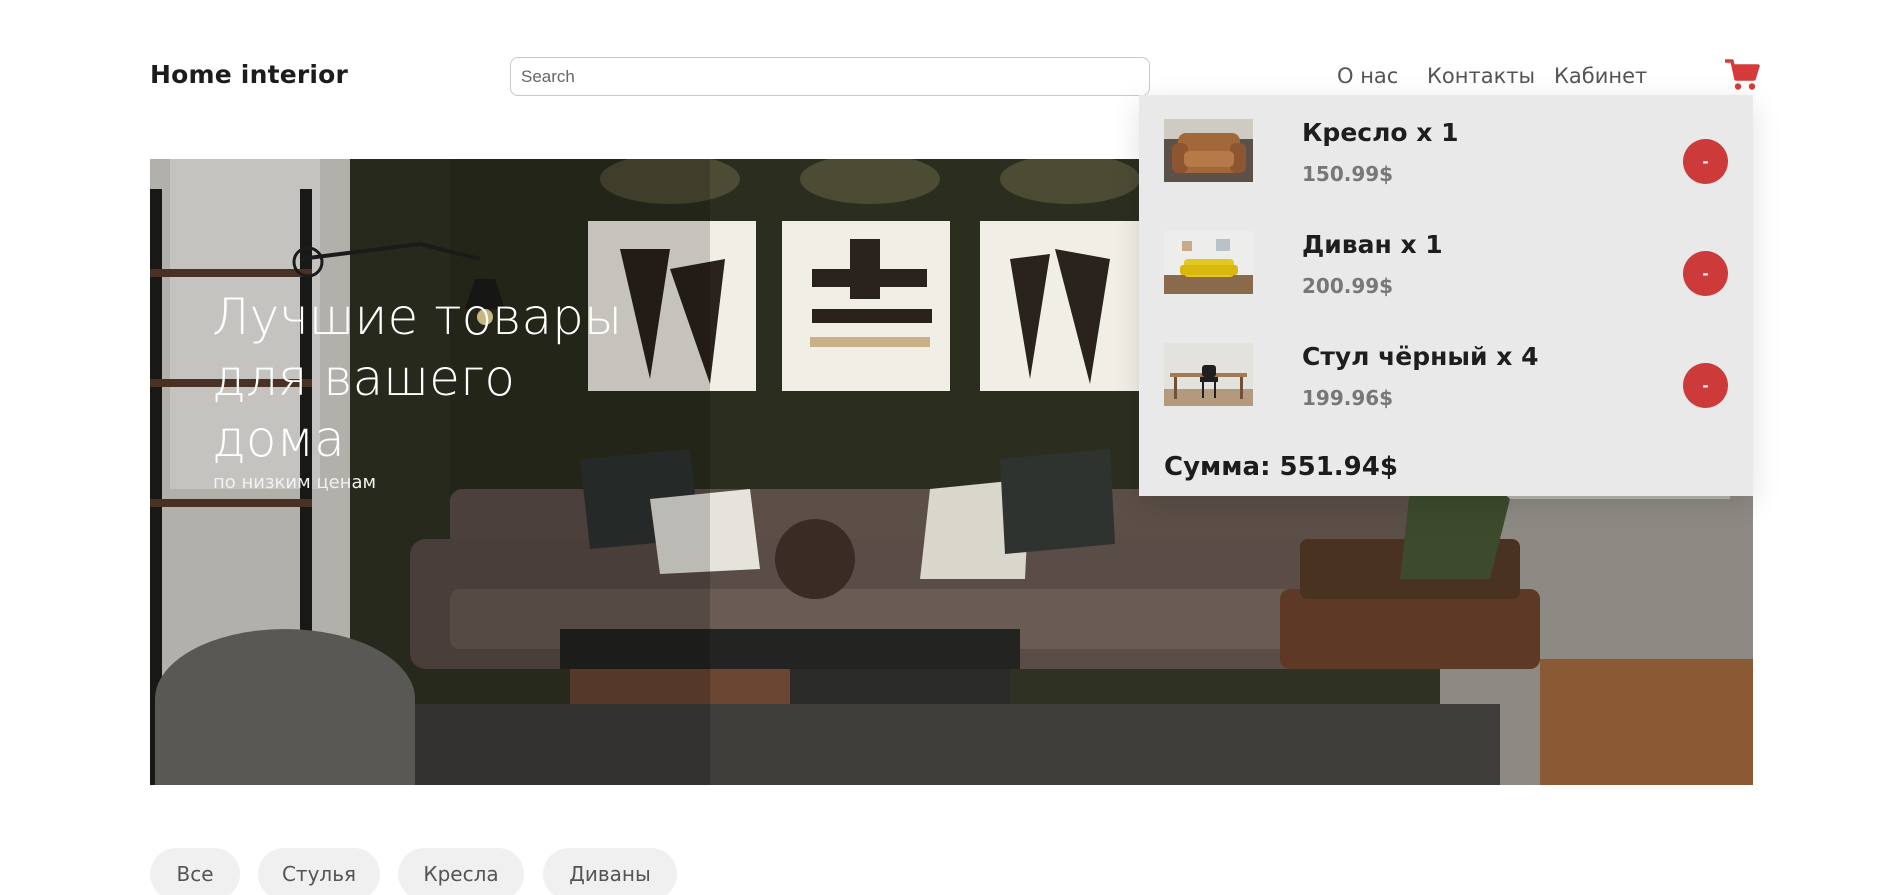 The height and width of the screenshot is (895, 1896). What do you see at coordinates (1743, 75) in the screenshot?
I see `shopping-cart-icon` at bounding box center [1743, 75].